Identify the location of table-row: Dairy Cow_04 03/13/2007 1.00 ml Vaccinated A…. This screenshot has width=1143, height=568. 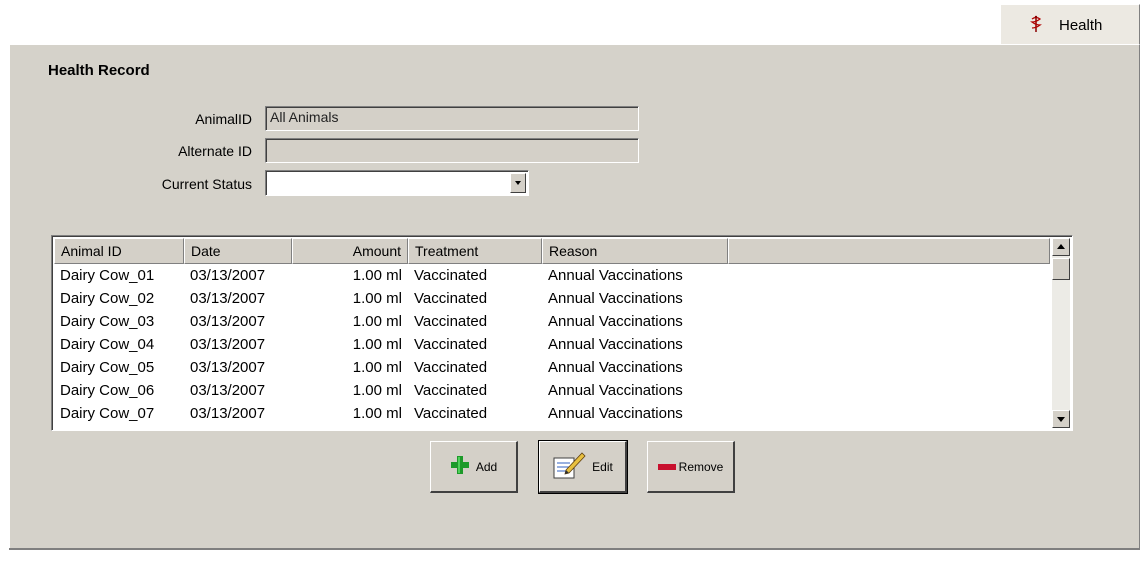
(552, 344).